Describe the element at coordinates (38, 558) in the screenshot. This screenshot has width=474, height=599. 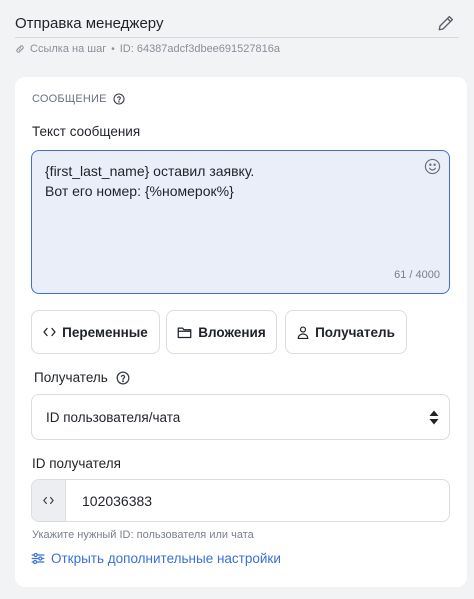
I see `sliders-icon` at that location.